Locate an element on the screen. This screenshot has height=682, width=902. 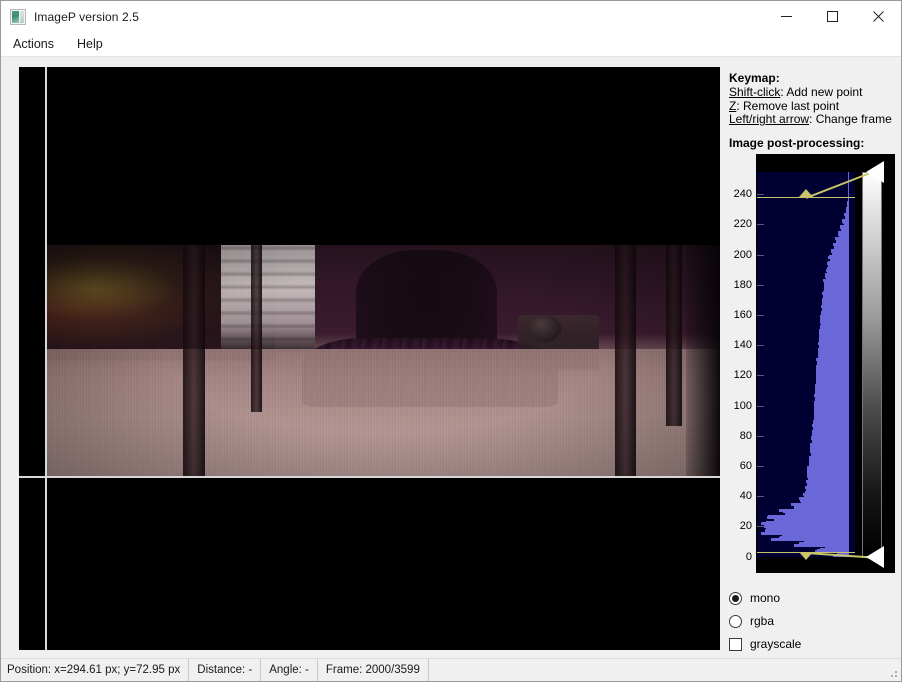
keymap-item-change-frame: Left/right arrow: Change frame is located at coordinates (812, 119).